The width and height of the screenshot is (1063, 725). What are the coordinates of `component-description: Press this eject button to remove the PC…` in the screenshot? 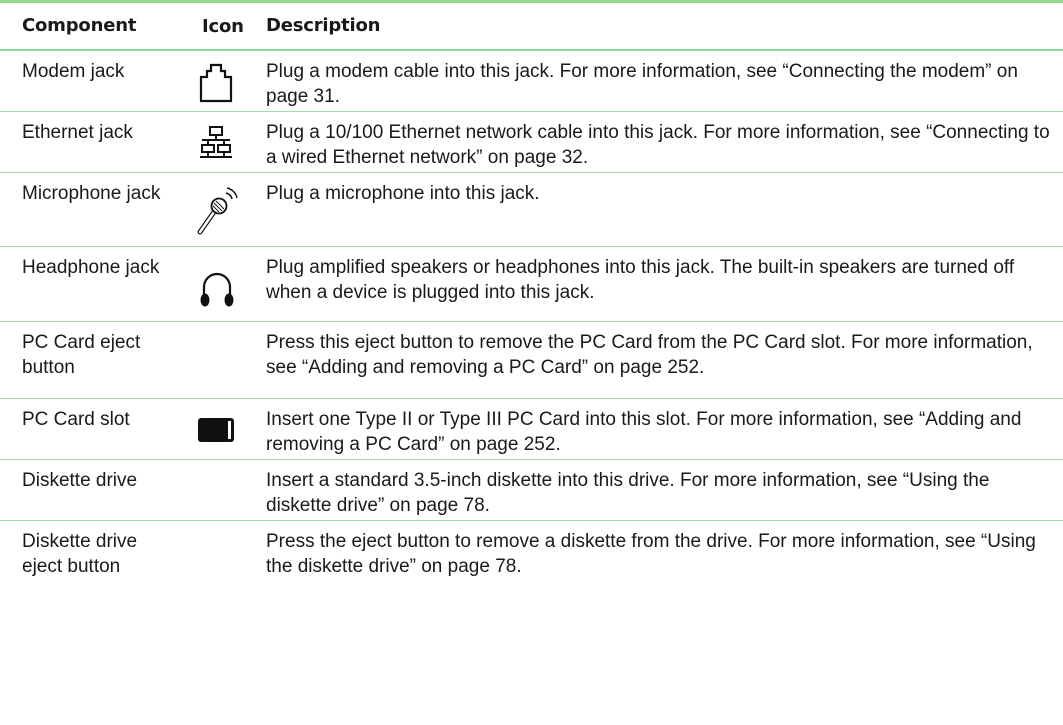 It's located at (649, 355).